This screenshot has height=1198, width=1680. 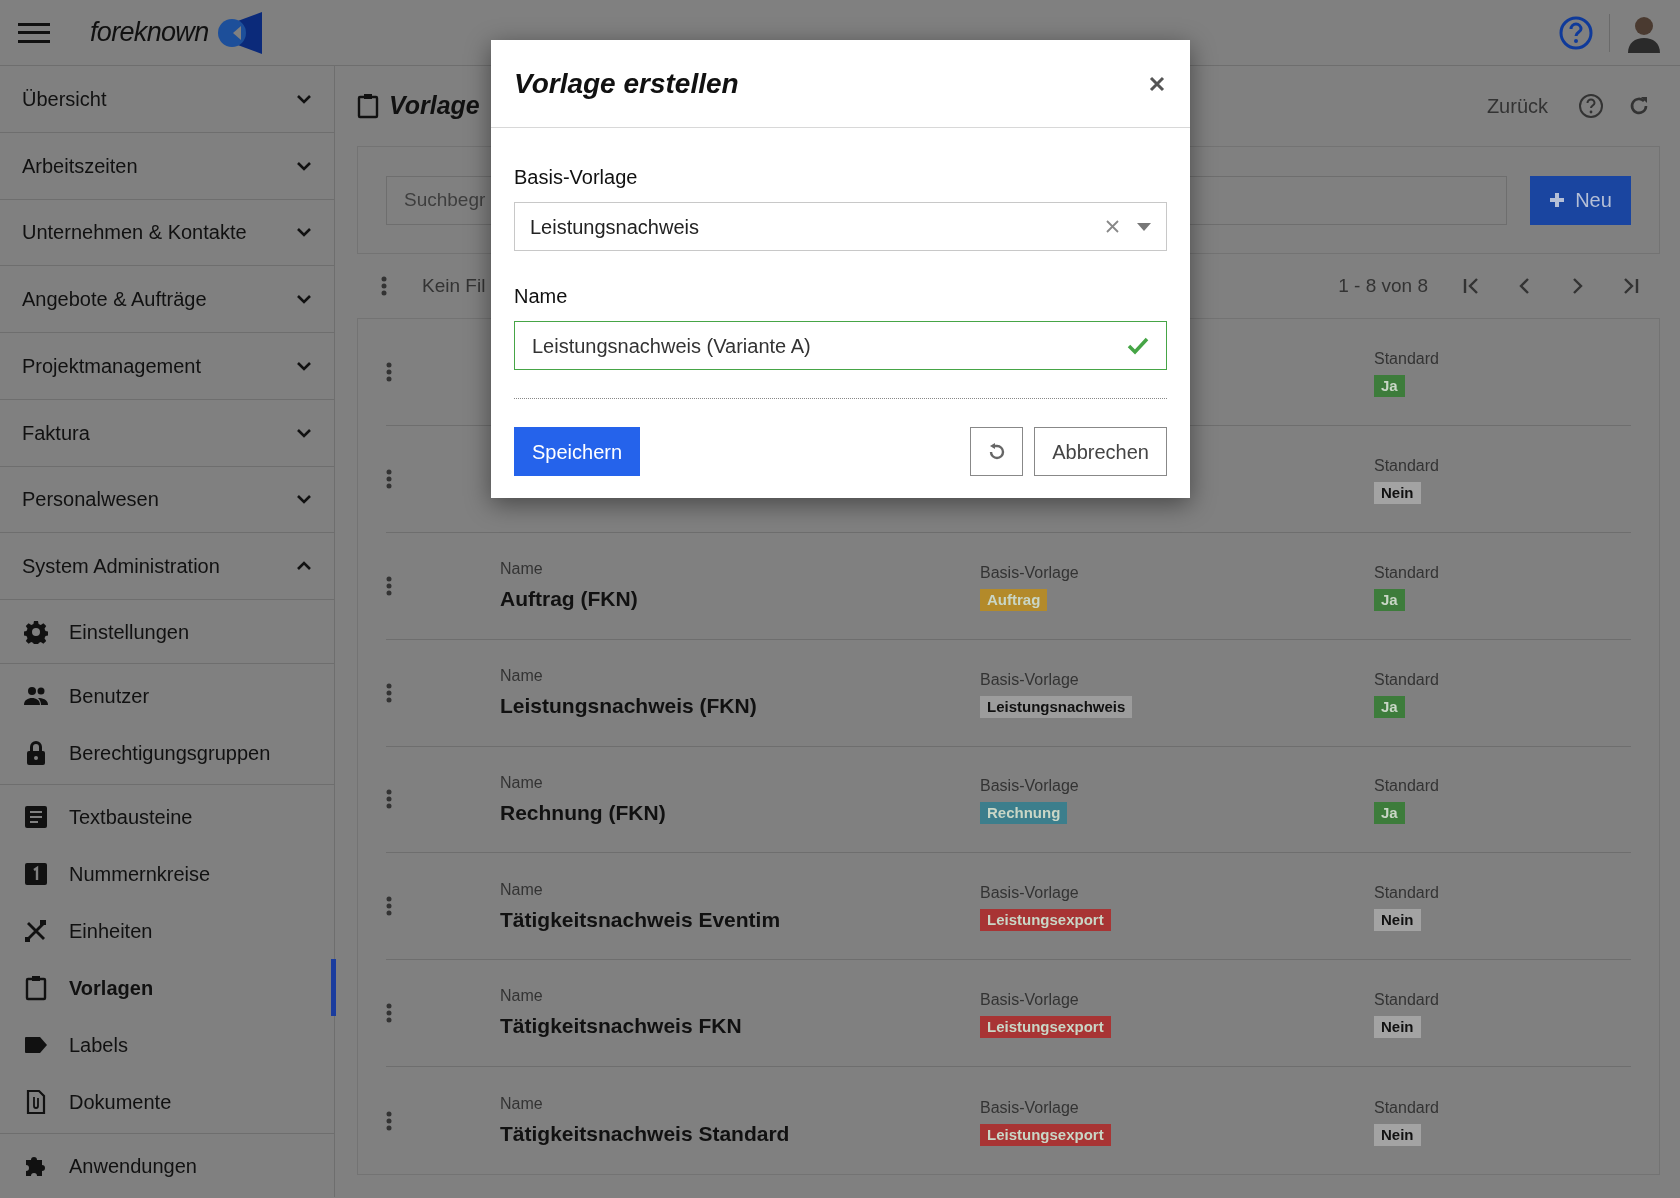 What do you see at coordinates (149, 33) in the screenshot?
I see `logo-text: foreknown` at bounding box center [149, 33].